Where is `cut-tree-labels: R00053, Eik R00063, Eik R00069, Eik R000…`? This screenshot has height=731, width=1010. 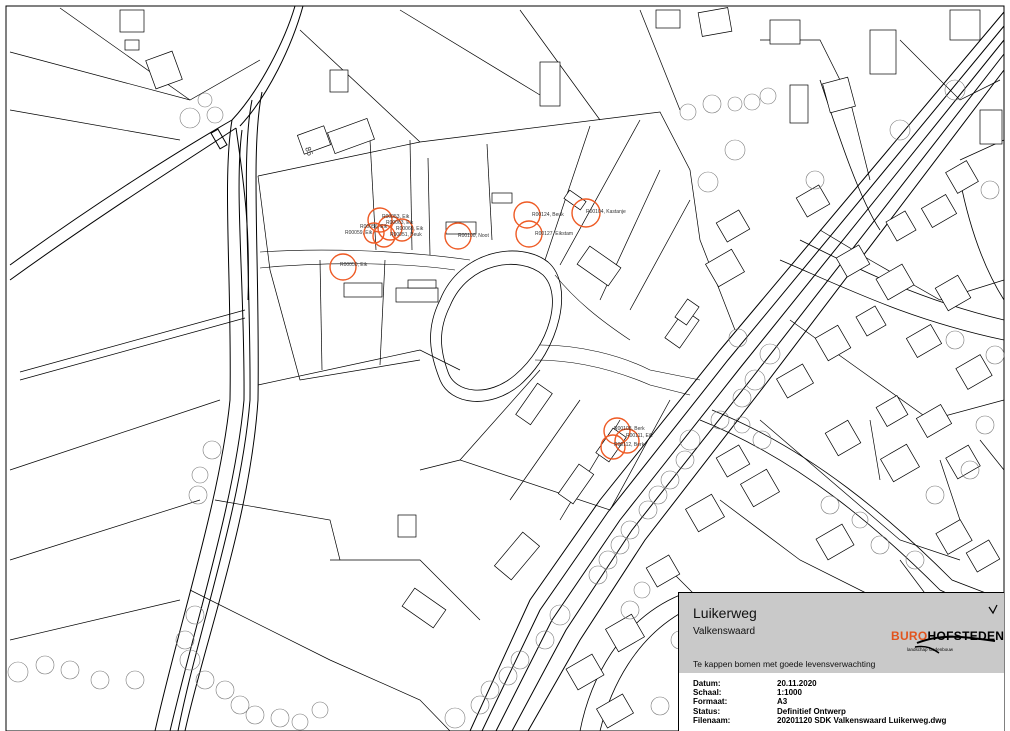 cut-tree-labels: R00053, Eik R00063, Eik R00069, Eik R000… is located at coordinates (496, 328).